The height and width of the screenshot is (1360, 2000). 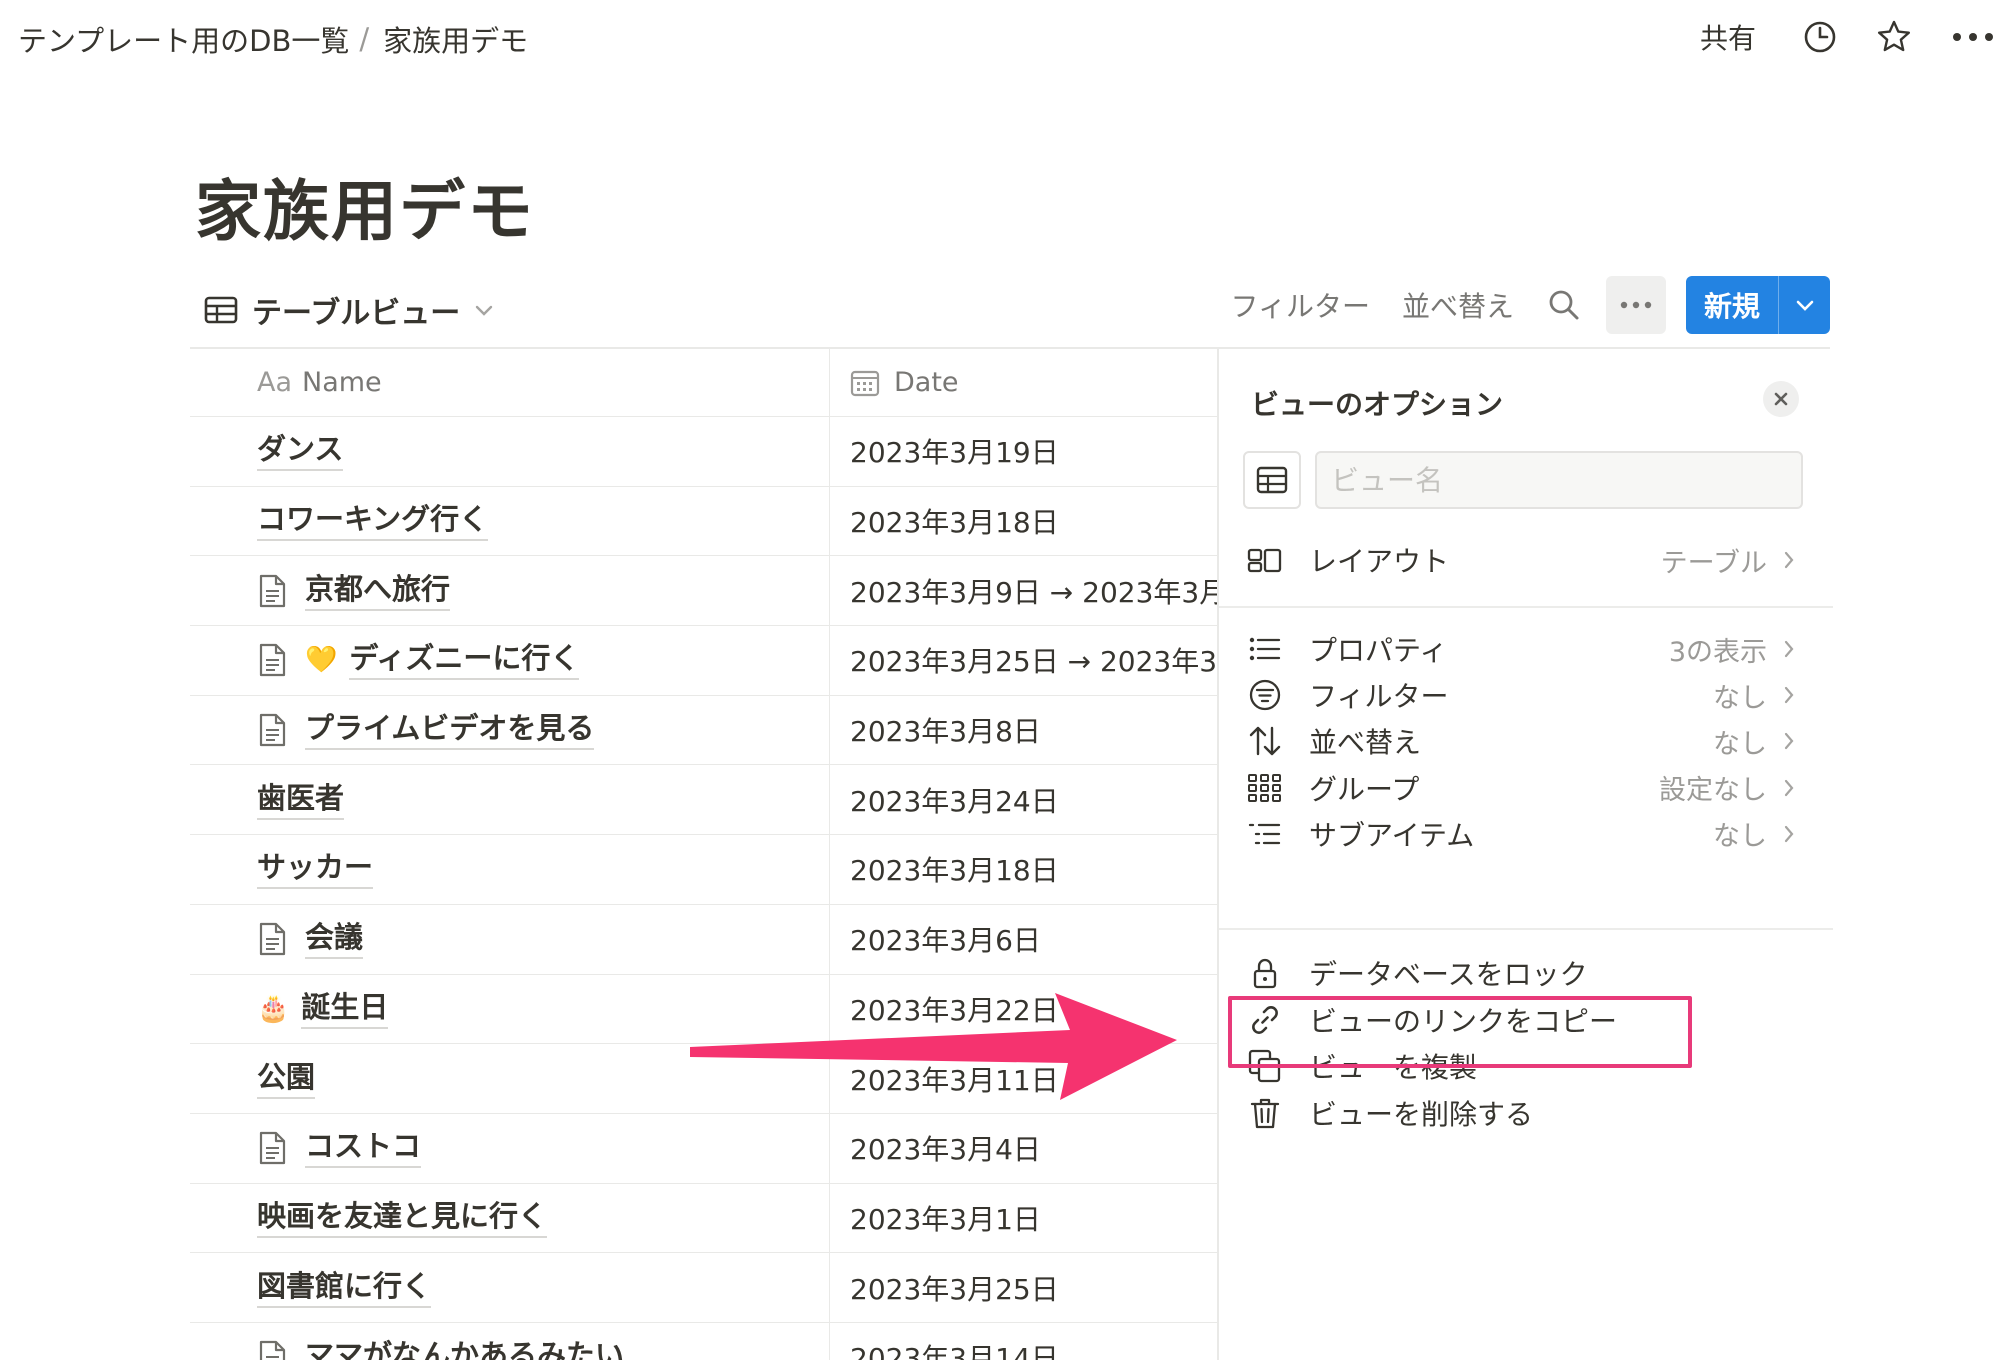 What do you see at coordinates (510, 451) in the screenshot?
I see `cell-name: ダンス` at bounding box center [510, 451].